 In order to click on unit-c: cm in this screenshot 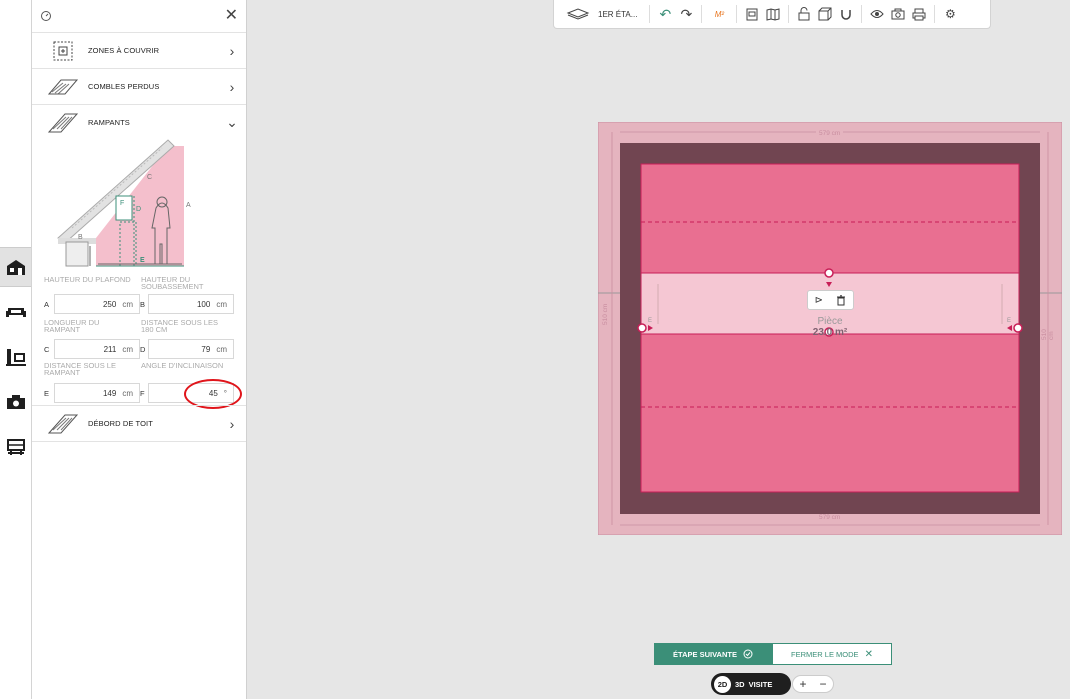, I will do `click(127, 349)`.